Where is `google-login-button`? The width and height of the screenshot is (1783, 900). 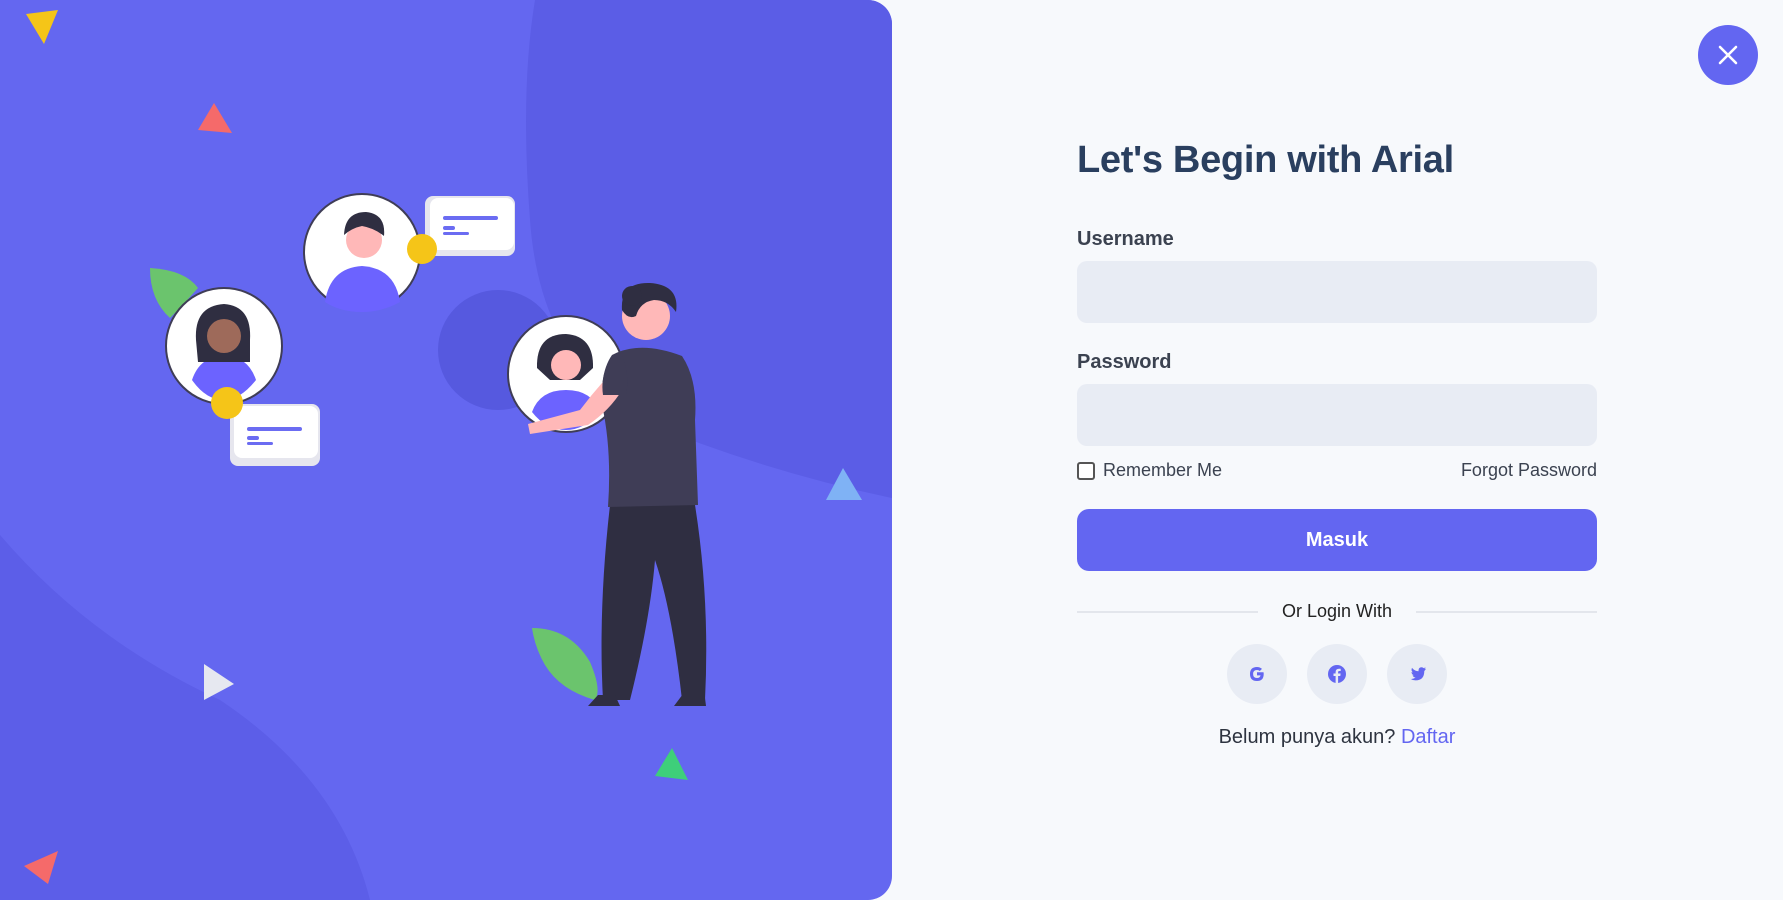
google-login-button is located at coordinates (1257, 674).